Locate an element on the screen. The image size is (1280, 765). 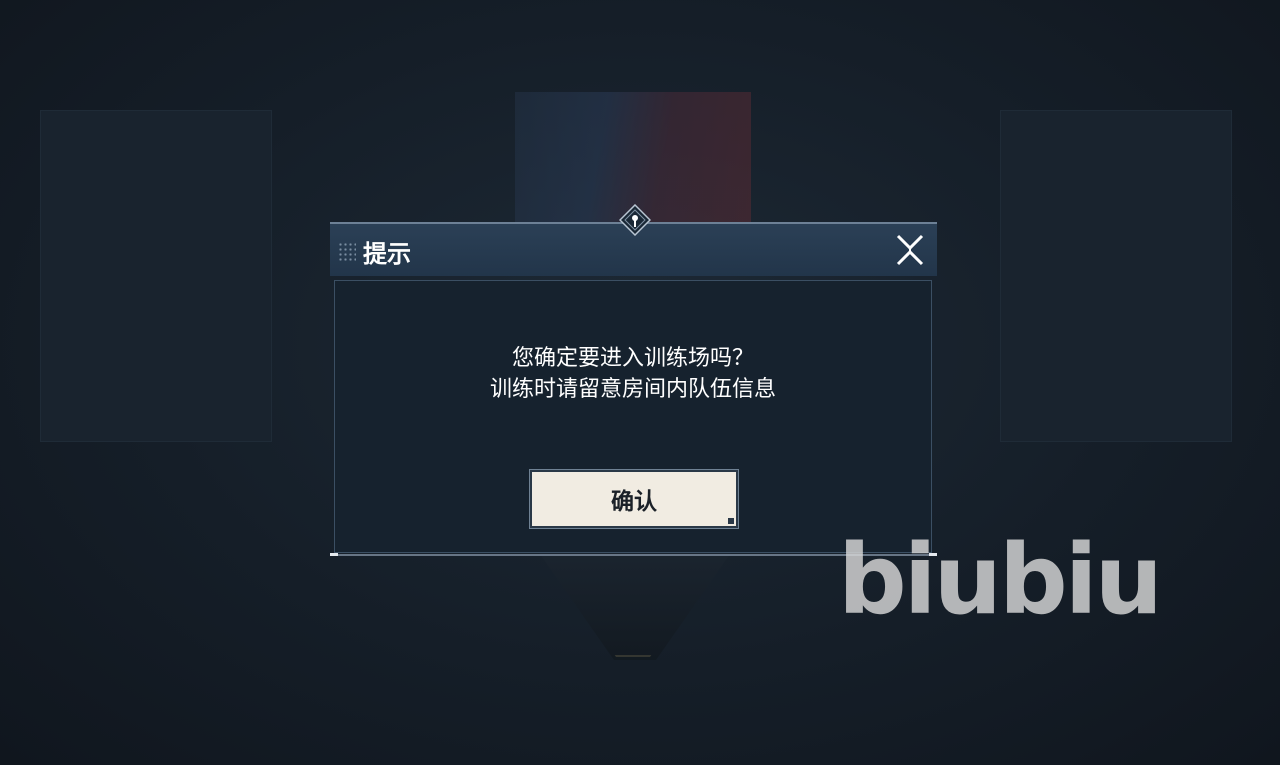
diamond-ornament-icon is located at coordinates (635, 220).